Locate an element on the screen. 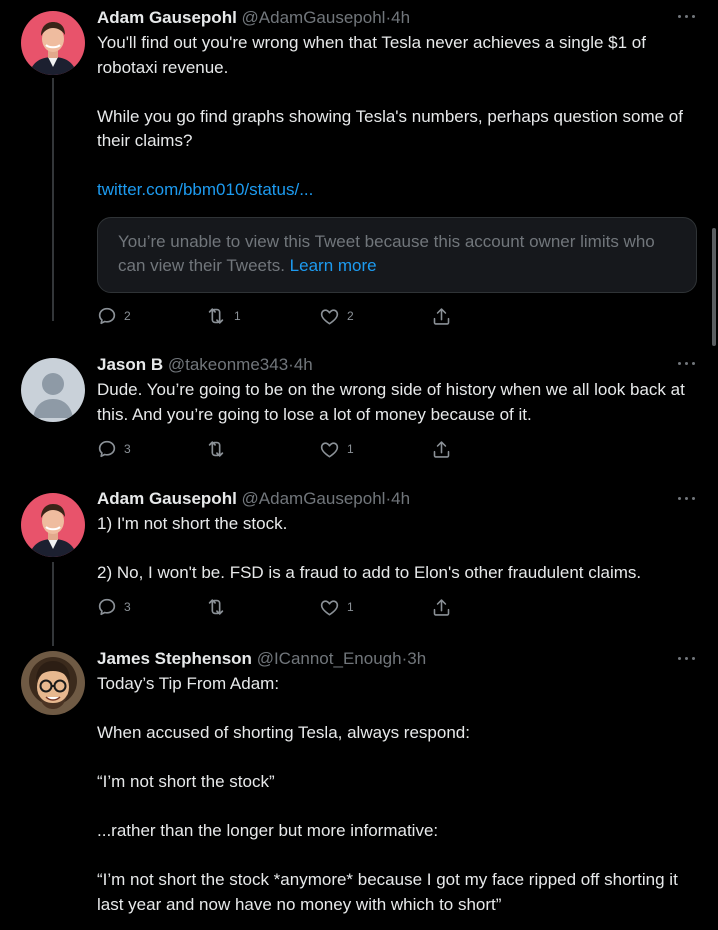 The image size is (718, 930). user-handle: @ICannot_Enough is located at coordinates (329, 658).